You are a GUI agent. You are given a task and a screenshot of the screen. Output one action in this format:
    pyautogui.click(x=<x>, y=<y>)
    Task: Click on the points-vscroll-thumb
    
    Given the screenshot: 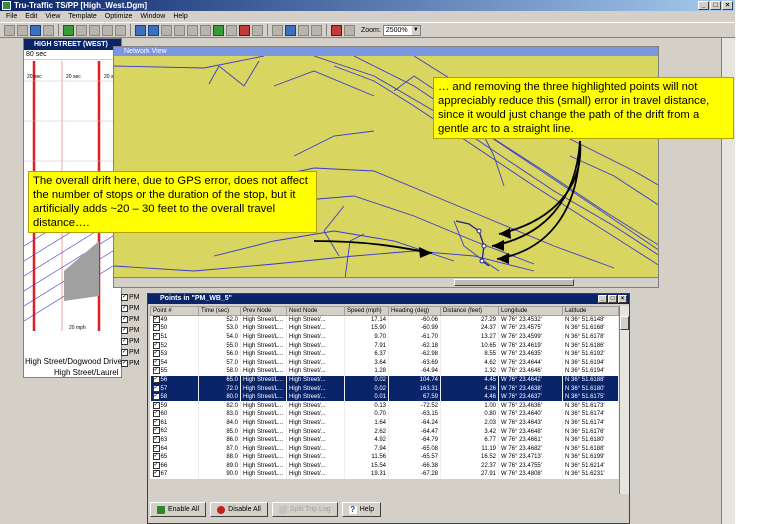 What is the action you would take?
    pyautogui.click(x=624, y=323)
    